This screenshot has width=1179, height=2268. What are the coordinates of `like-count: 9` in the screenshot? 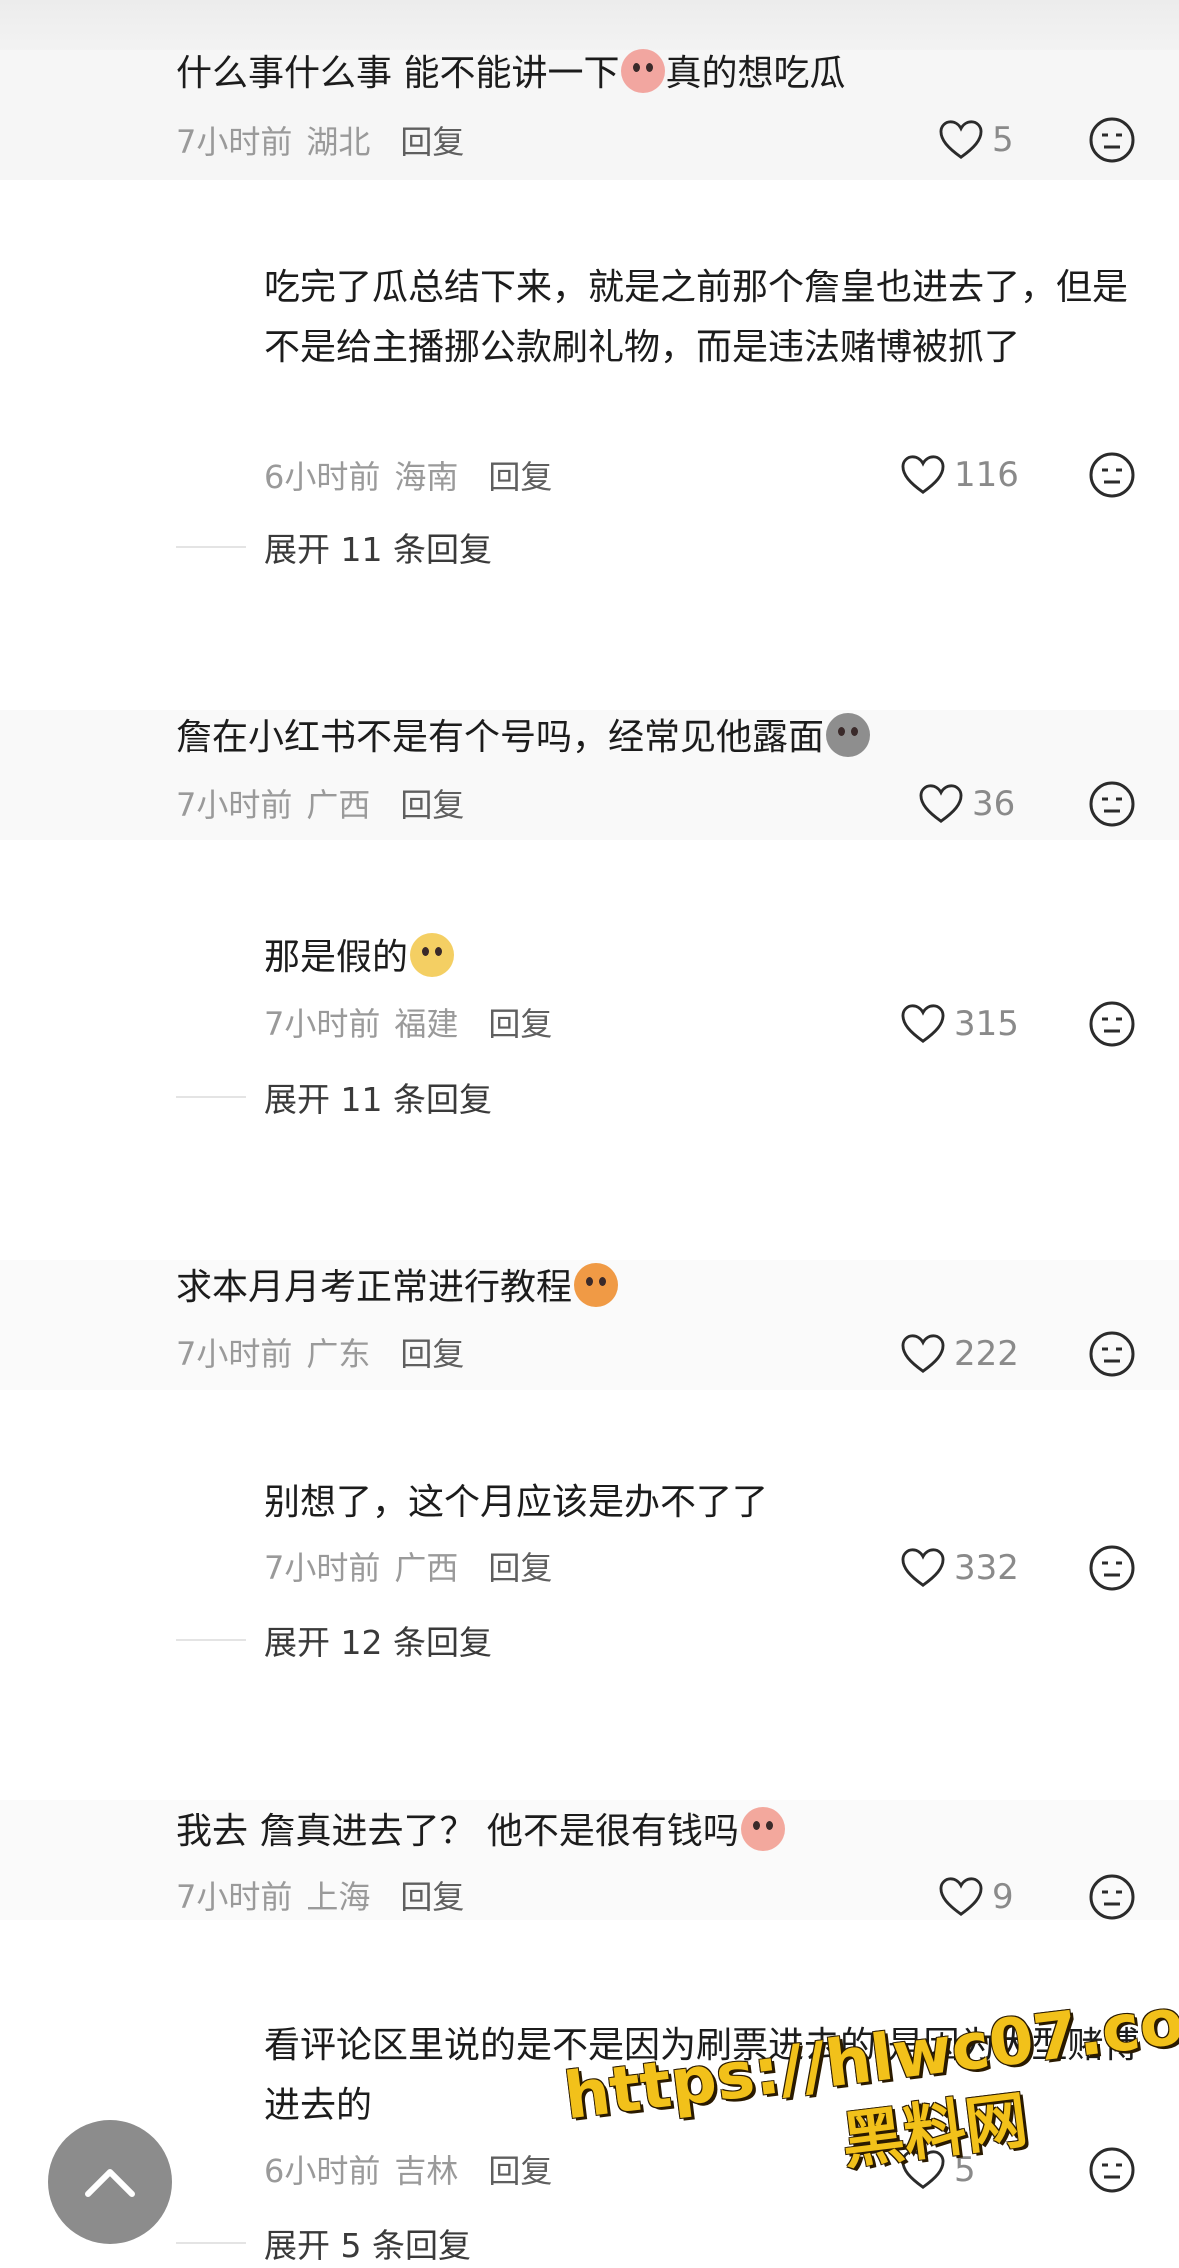 It's located at (1003, 1897).